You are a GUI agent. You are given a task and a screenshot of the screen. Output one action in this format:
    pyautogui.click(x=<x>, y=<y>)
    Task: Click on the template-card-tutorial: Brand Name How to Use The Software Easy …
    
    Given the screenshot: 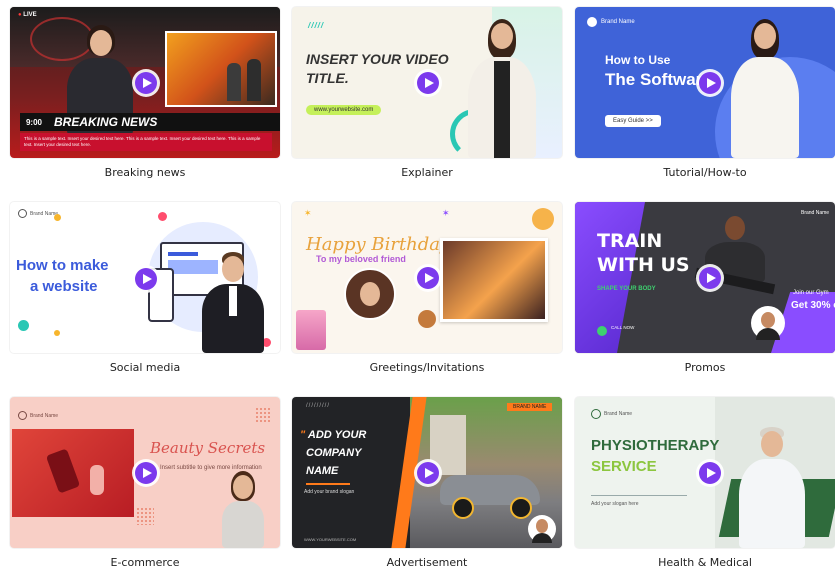 What is the action you would take?
    pyautogui.click(x=705, y=93)
    